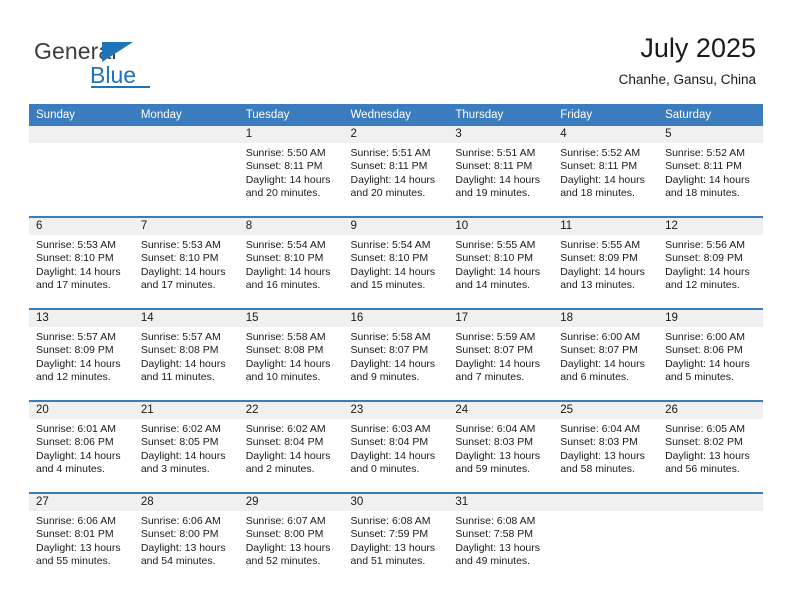 This screenshot has height=612, width=792. What do you see at coordinates (606, 134) in the screenshot?
I see `day-number: 4` at bounding box center [606, 134].